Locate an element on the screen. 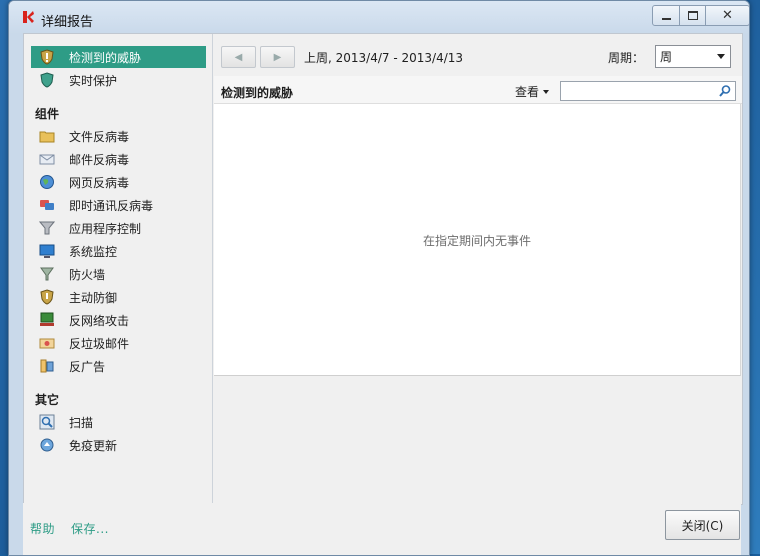 The width and height of the screenshot is (760, 556). section-title: 检测到的威胁 is located at coordinates (257, 93).